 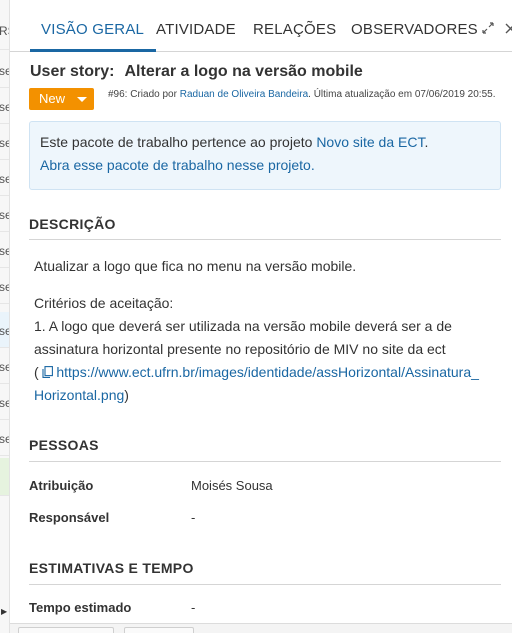 I want to click on attribute-label-assignee: Atribuição, so click(x=61, y=485).